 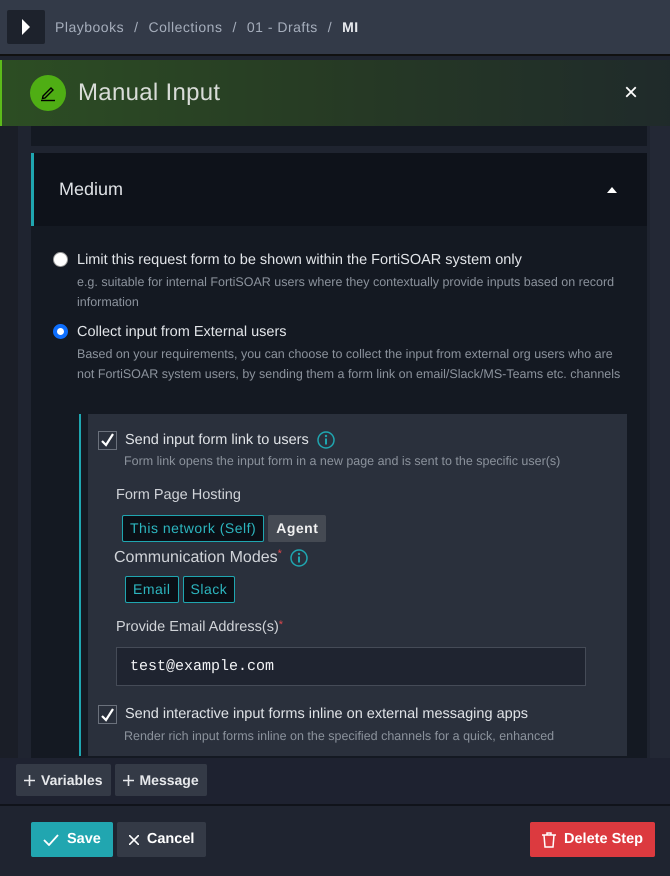 I want to click on field-label: Form Page Hosting, so click(x=179, y=496).